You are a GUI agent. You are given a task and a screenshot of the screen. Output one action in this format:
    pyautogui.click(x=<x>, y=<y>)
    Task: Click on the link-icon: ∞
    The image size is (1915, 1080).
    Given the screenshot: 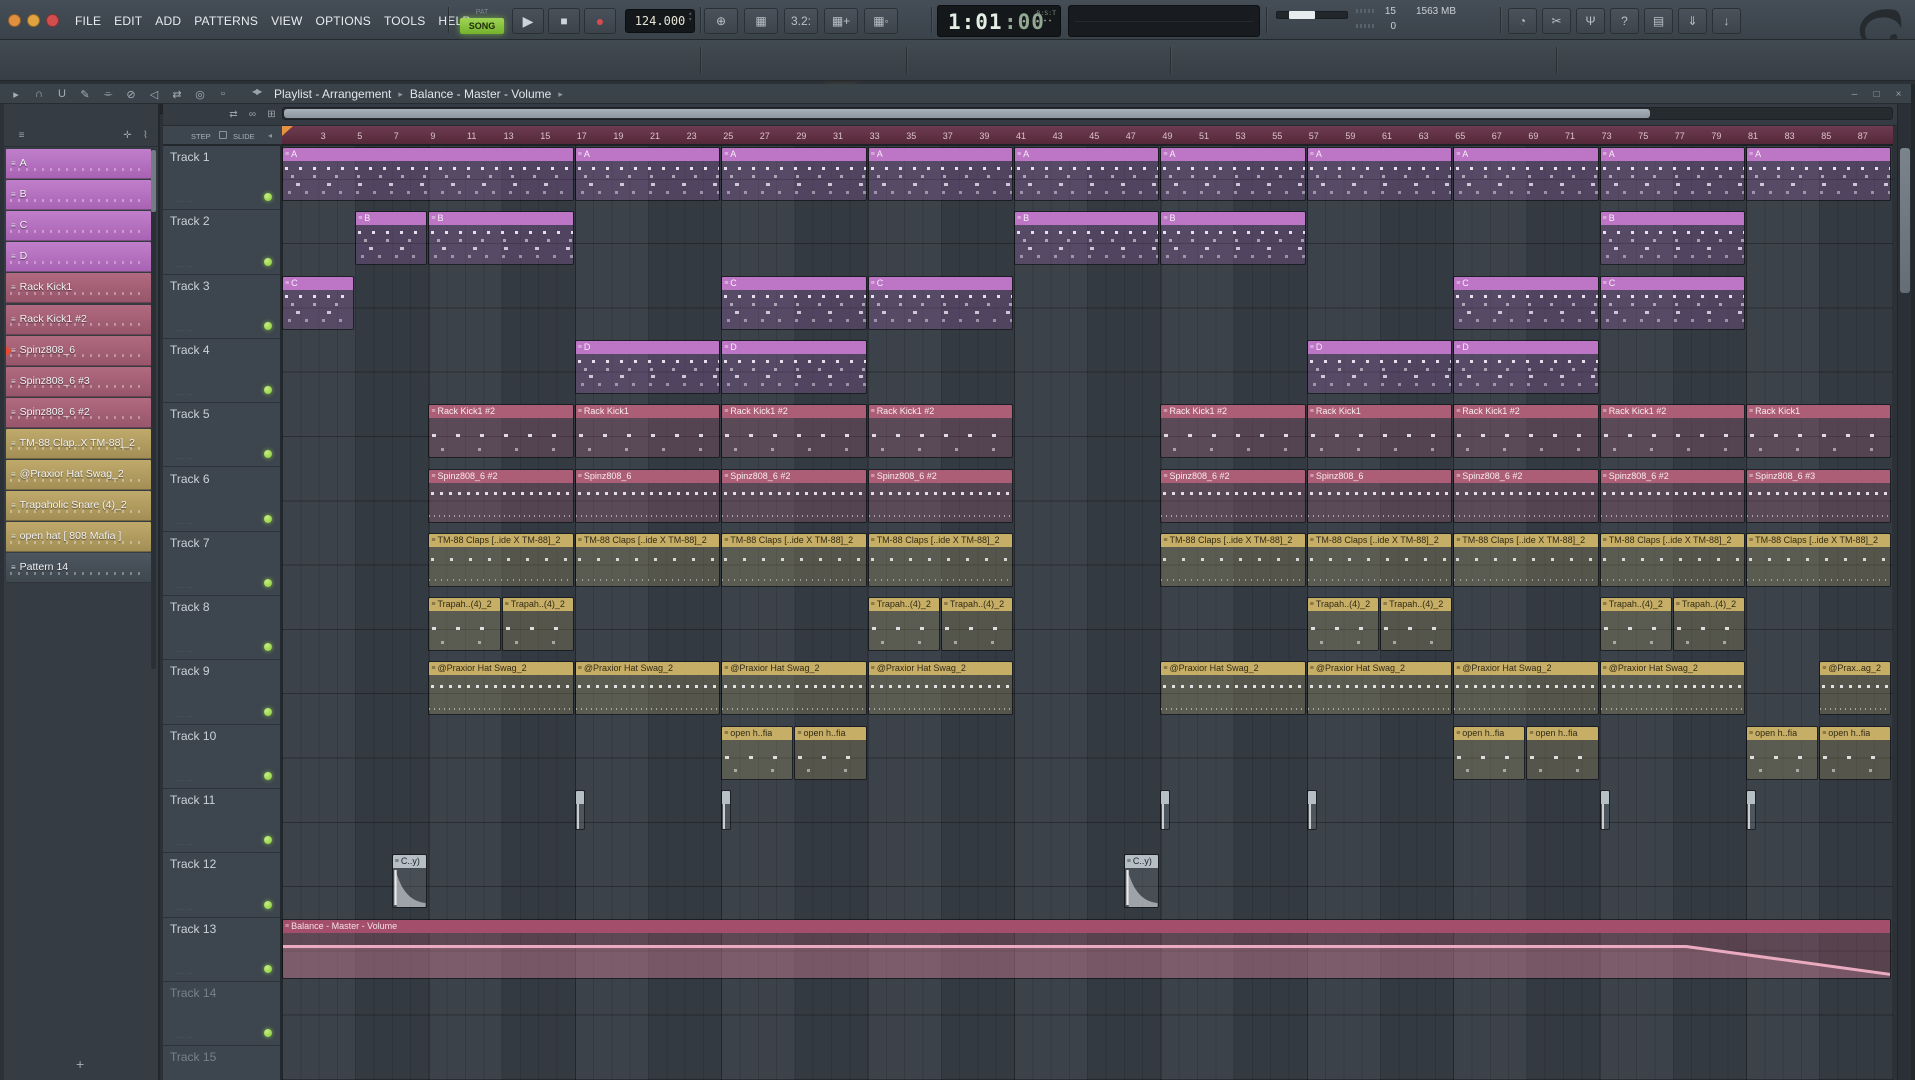 What is the action you would take?
    pyautogui.click(x=252, y=114)
    